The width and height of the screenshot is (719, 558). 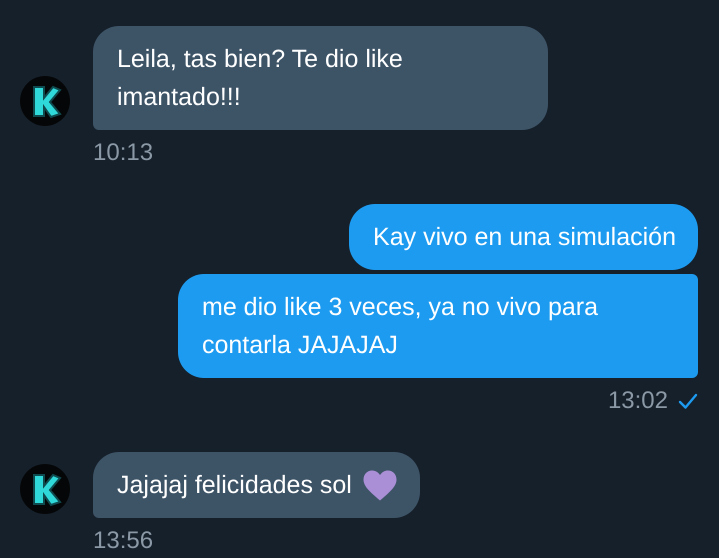 I want to click on timestamp: 13:56, so click(x=123, y=541).